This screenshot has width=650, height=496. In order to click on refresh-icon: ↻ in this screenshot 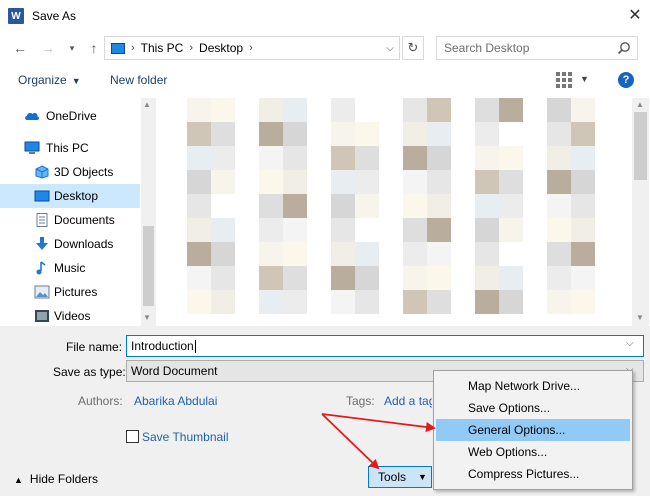, I will do `click(413, 48)`.